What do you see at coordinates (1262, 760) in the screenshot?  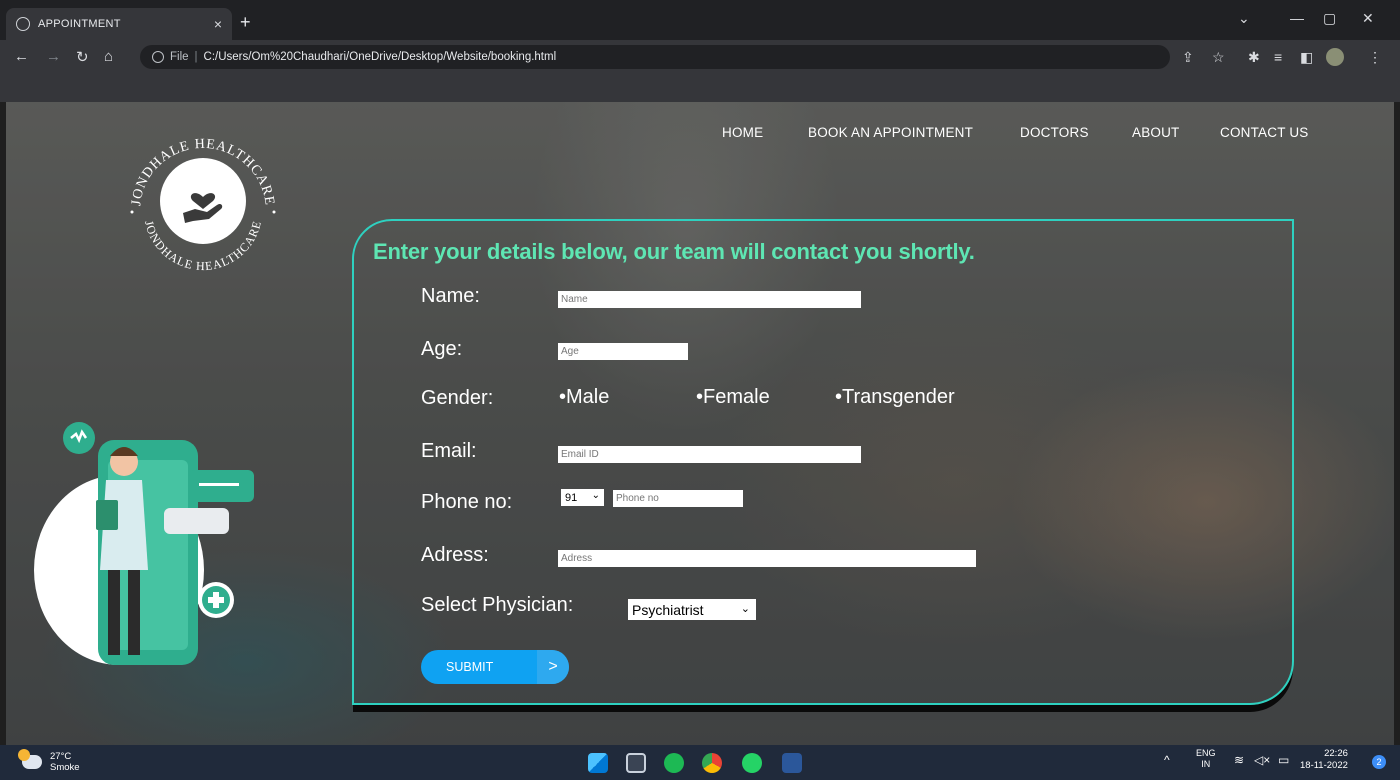 I see `volume-muted-icon: ◁×` at bounding box center [1262, 760].